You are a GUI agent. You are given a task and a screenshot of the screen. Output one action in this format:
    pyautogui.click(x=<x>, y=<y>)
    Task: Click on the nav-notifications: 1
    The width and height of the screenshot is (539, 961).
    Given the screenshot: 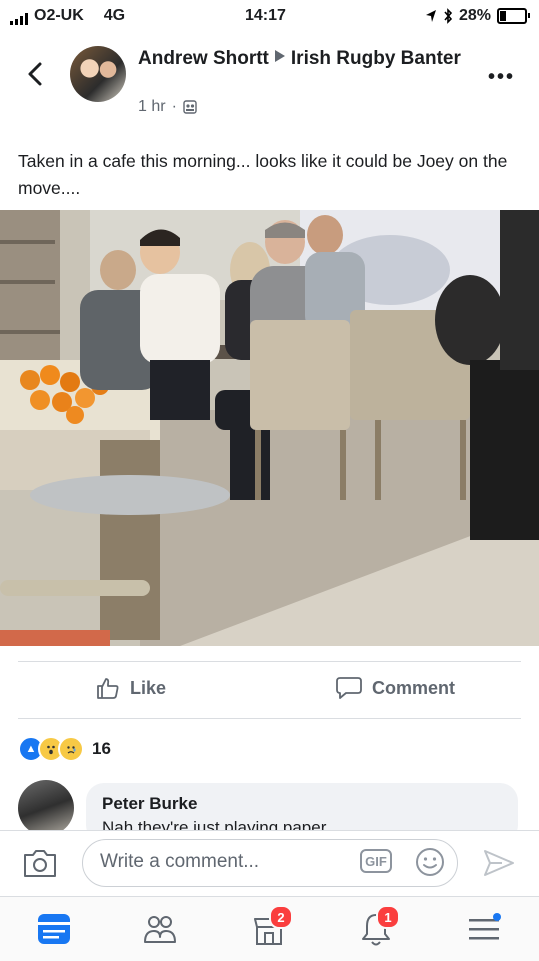 What is the action you would take?
    pyautogui.click(x=378, y=927)
    